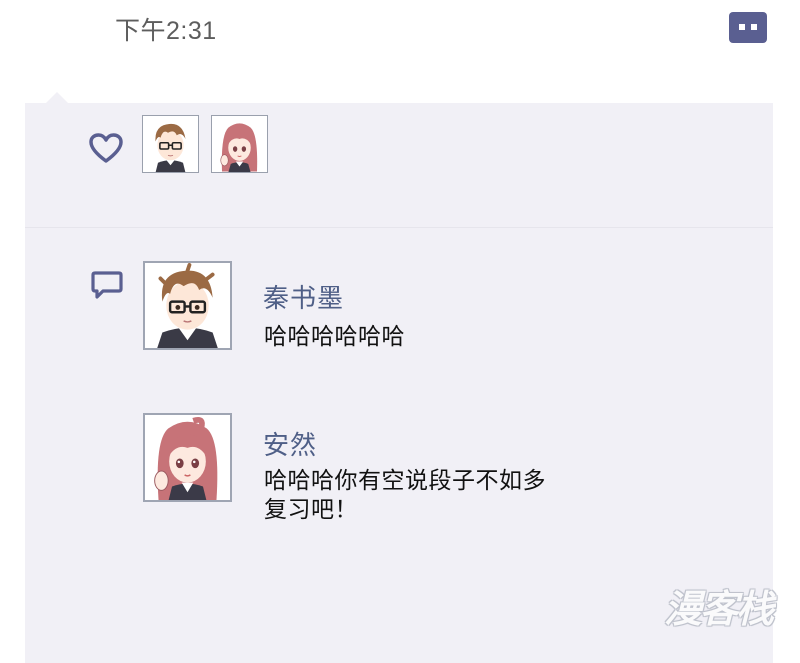 The width and height of the screenshot is (800, 663). I want to click on like-avatar-boy, so click(170, 144).